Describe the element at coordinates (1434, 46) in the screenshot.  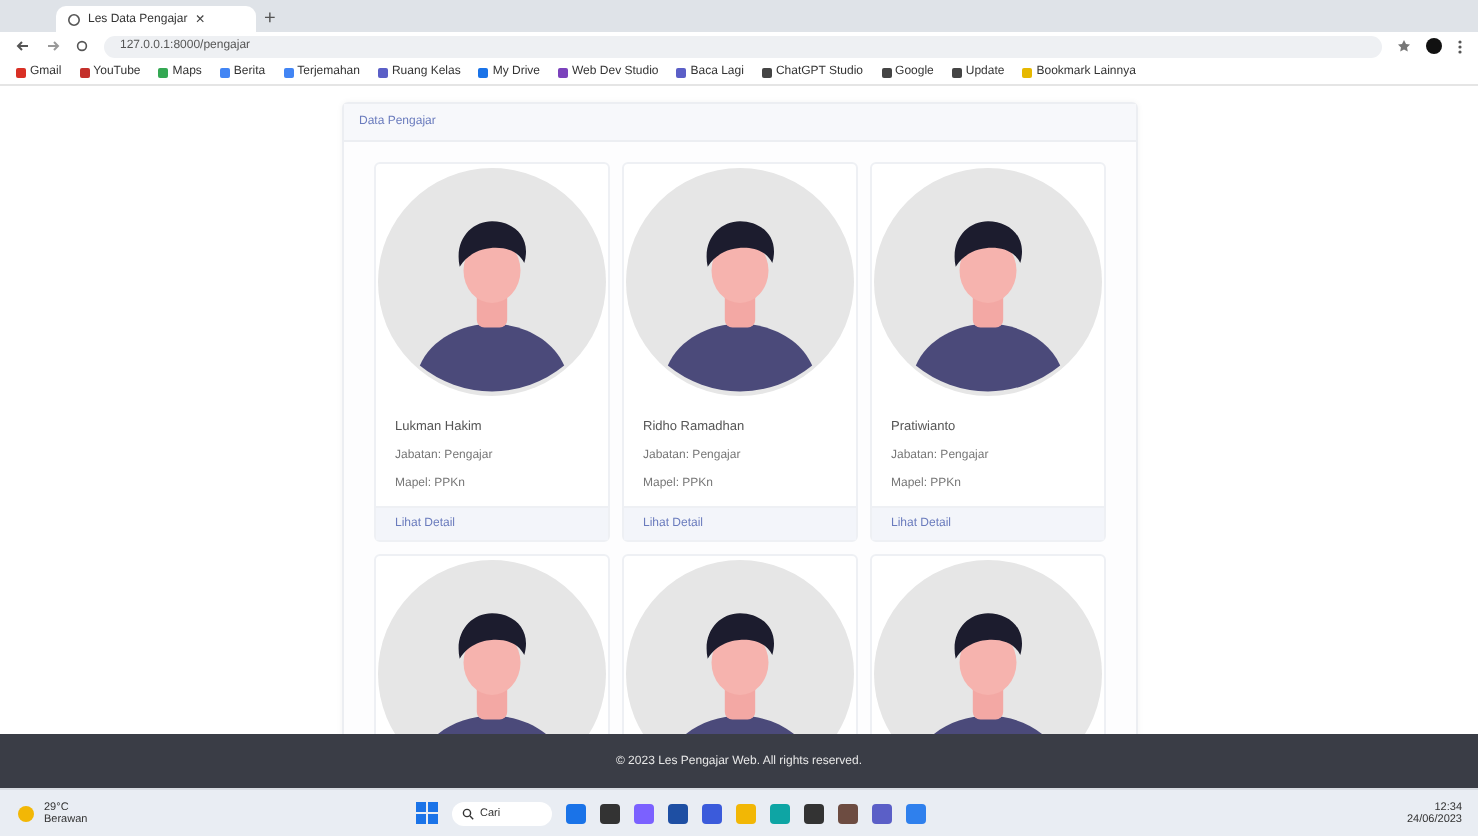
I see `profile-avatar` at that location.